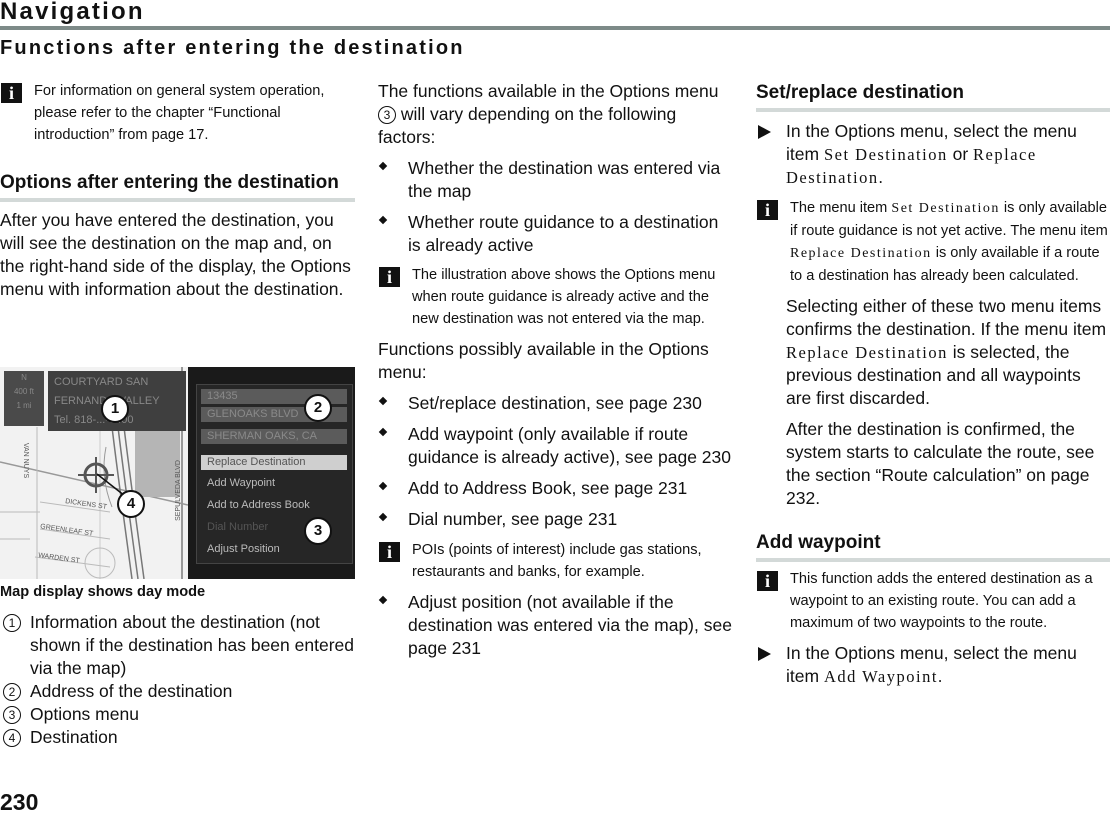  I want to click on figure-caption: Map display shows day mode, so click(103, 592).